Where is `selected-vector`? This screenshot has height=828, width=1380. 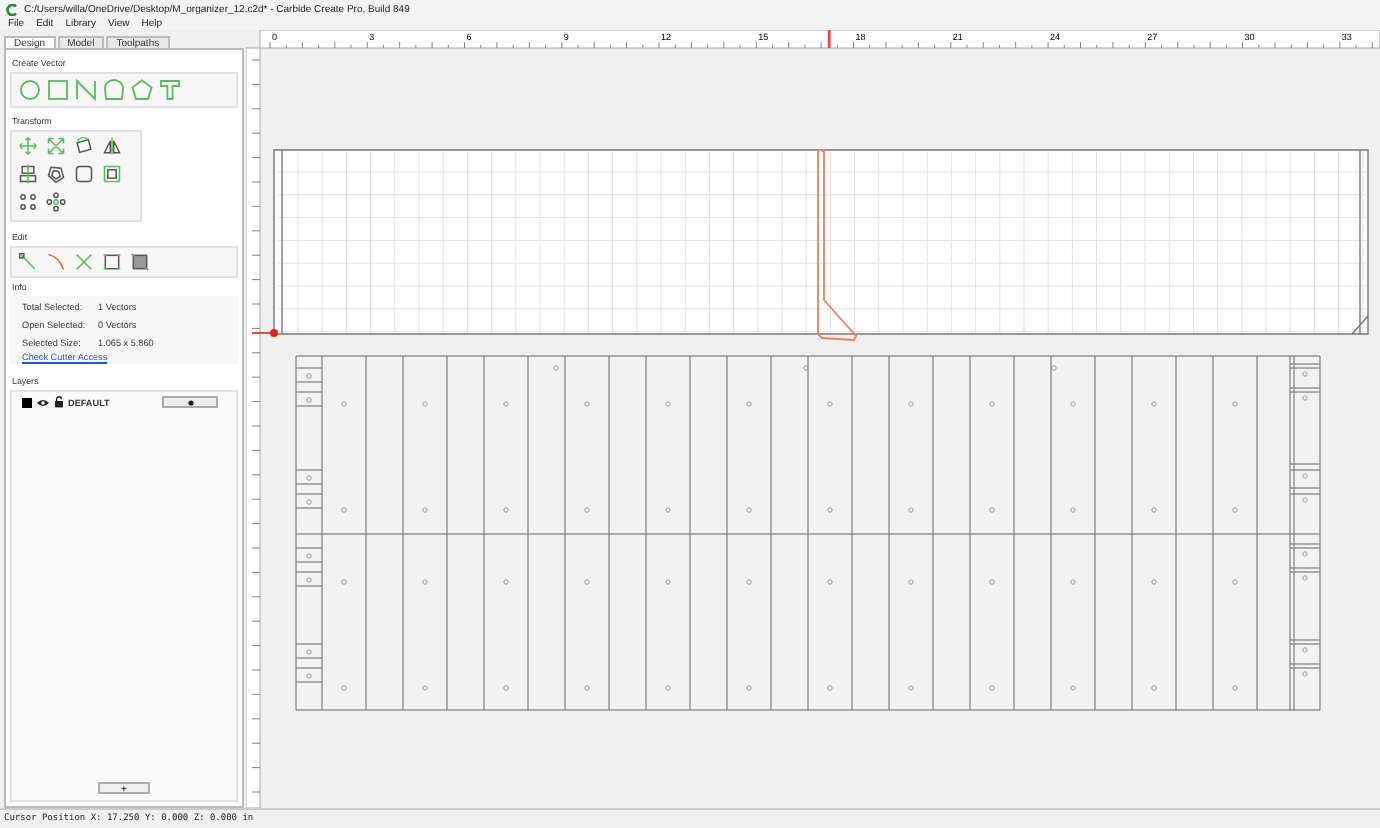 selected-vector is located at coordinates (837, 245).